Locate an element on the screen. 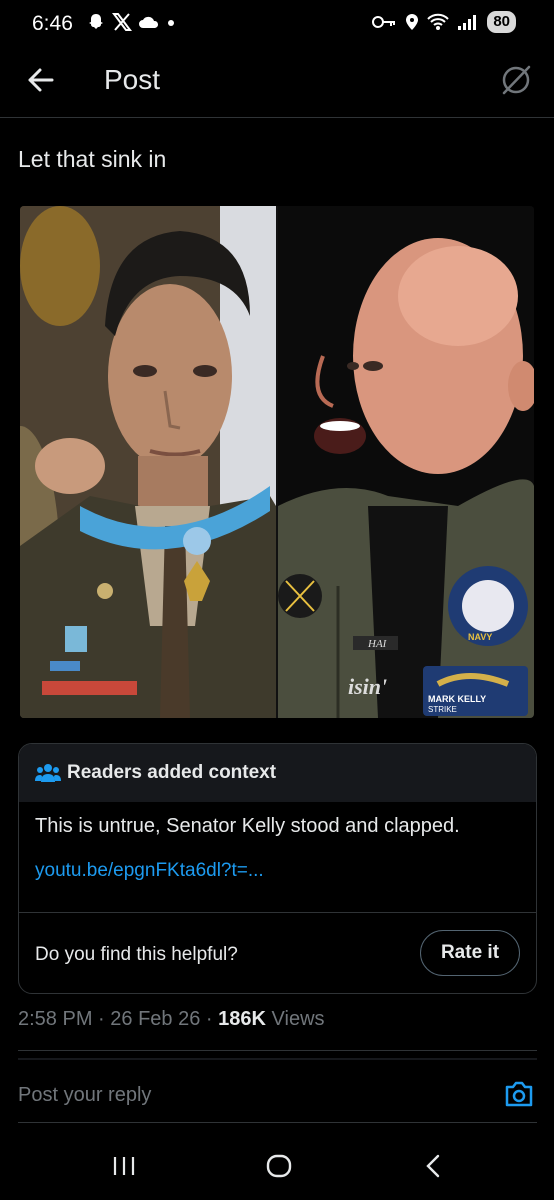 This screenshot has height=1200, width=554. note-divider is located at coordinates (277, 912).